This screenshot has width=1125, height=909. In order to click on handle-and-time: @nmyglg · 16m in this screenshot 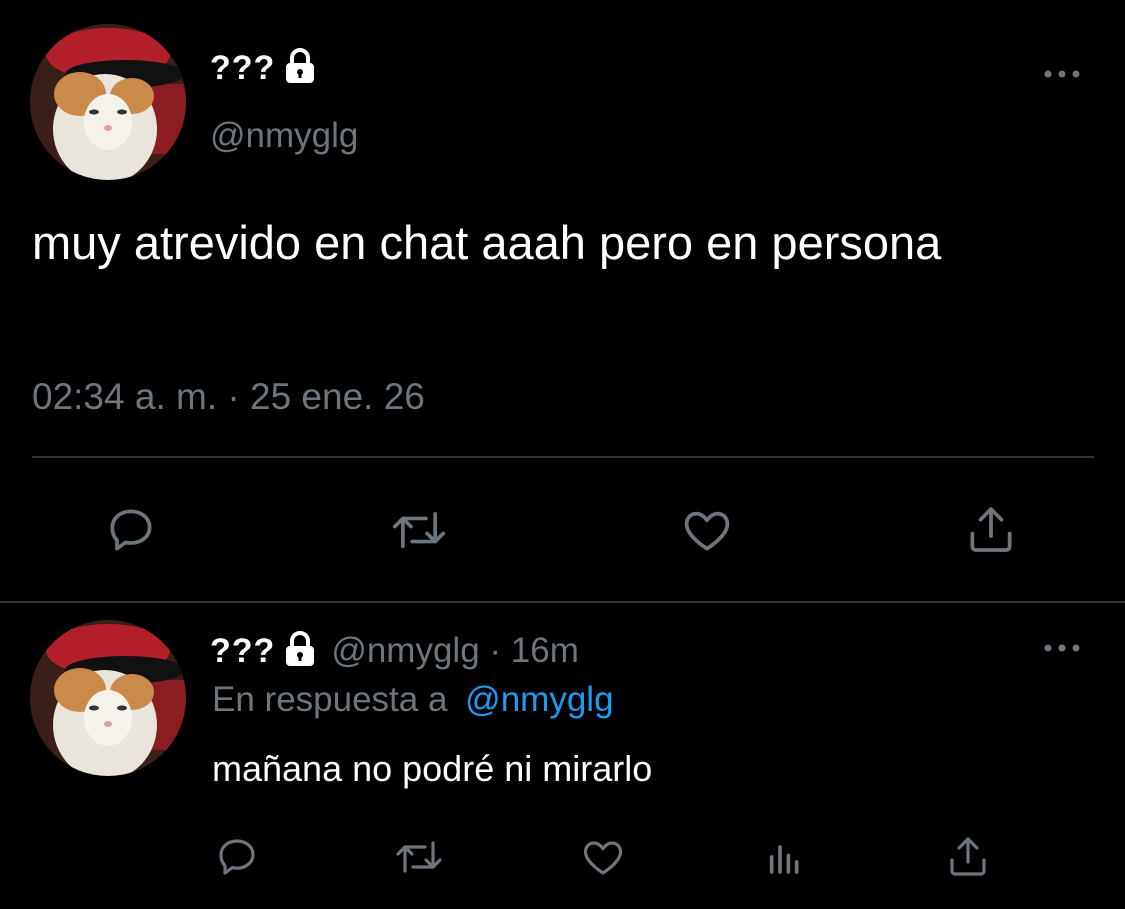, I will do `click(455, 651)`.